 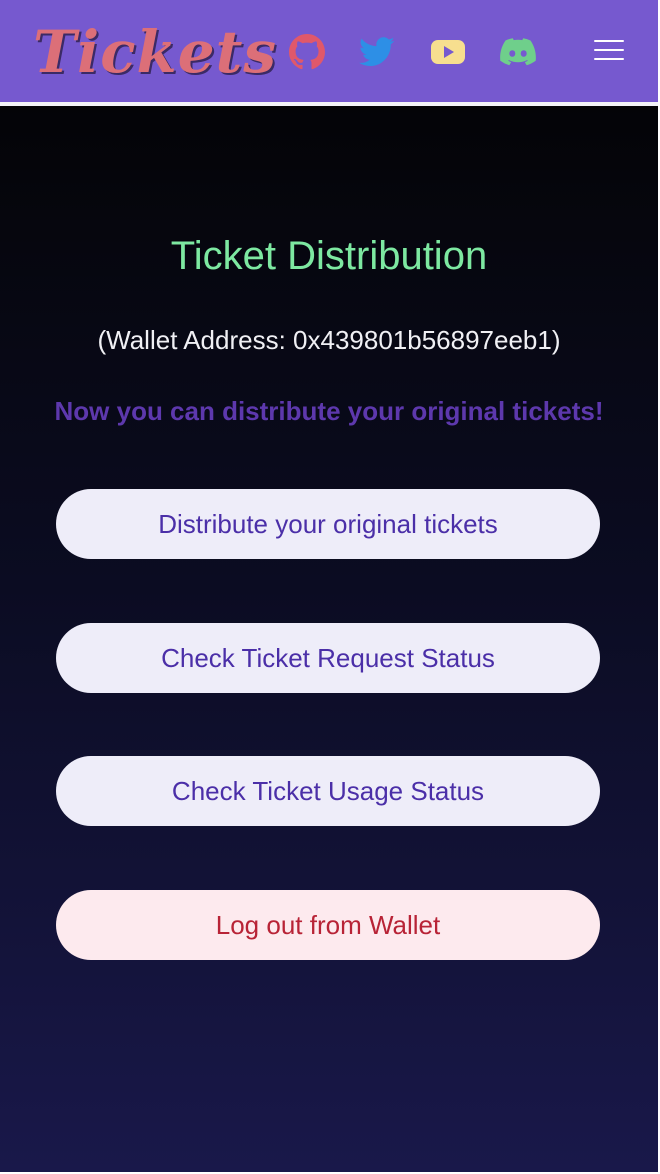 I want to click on discord-icon, so click(x=518, y=52).